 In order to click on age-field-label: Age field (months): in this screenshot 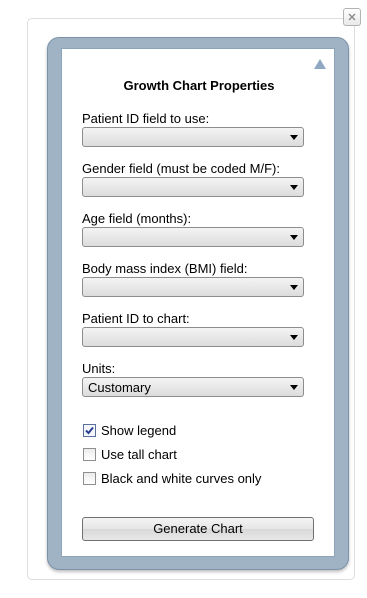, I will do `click(137, 218)`.